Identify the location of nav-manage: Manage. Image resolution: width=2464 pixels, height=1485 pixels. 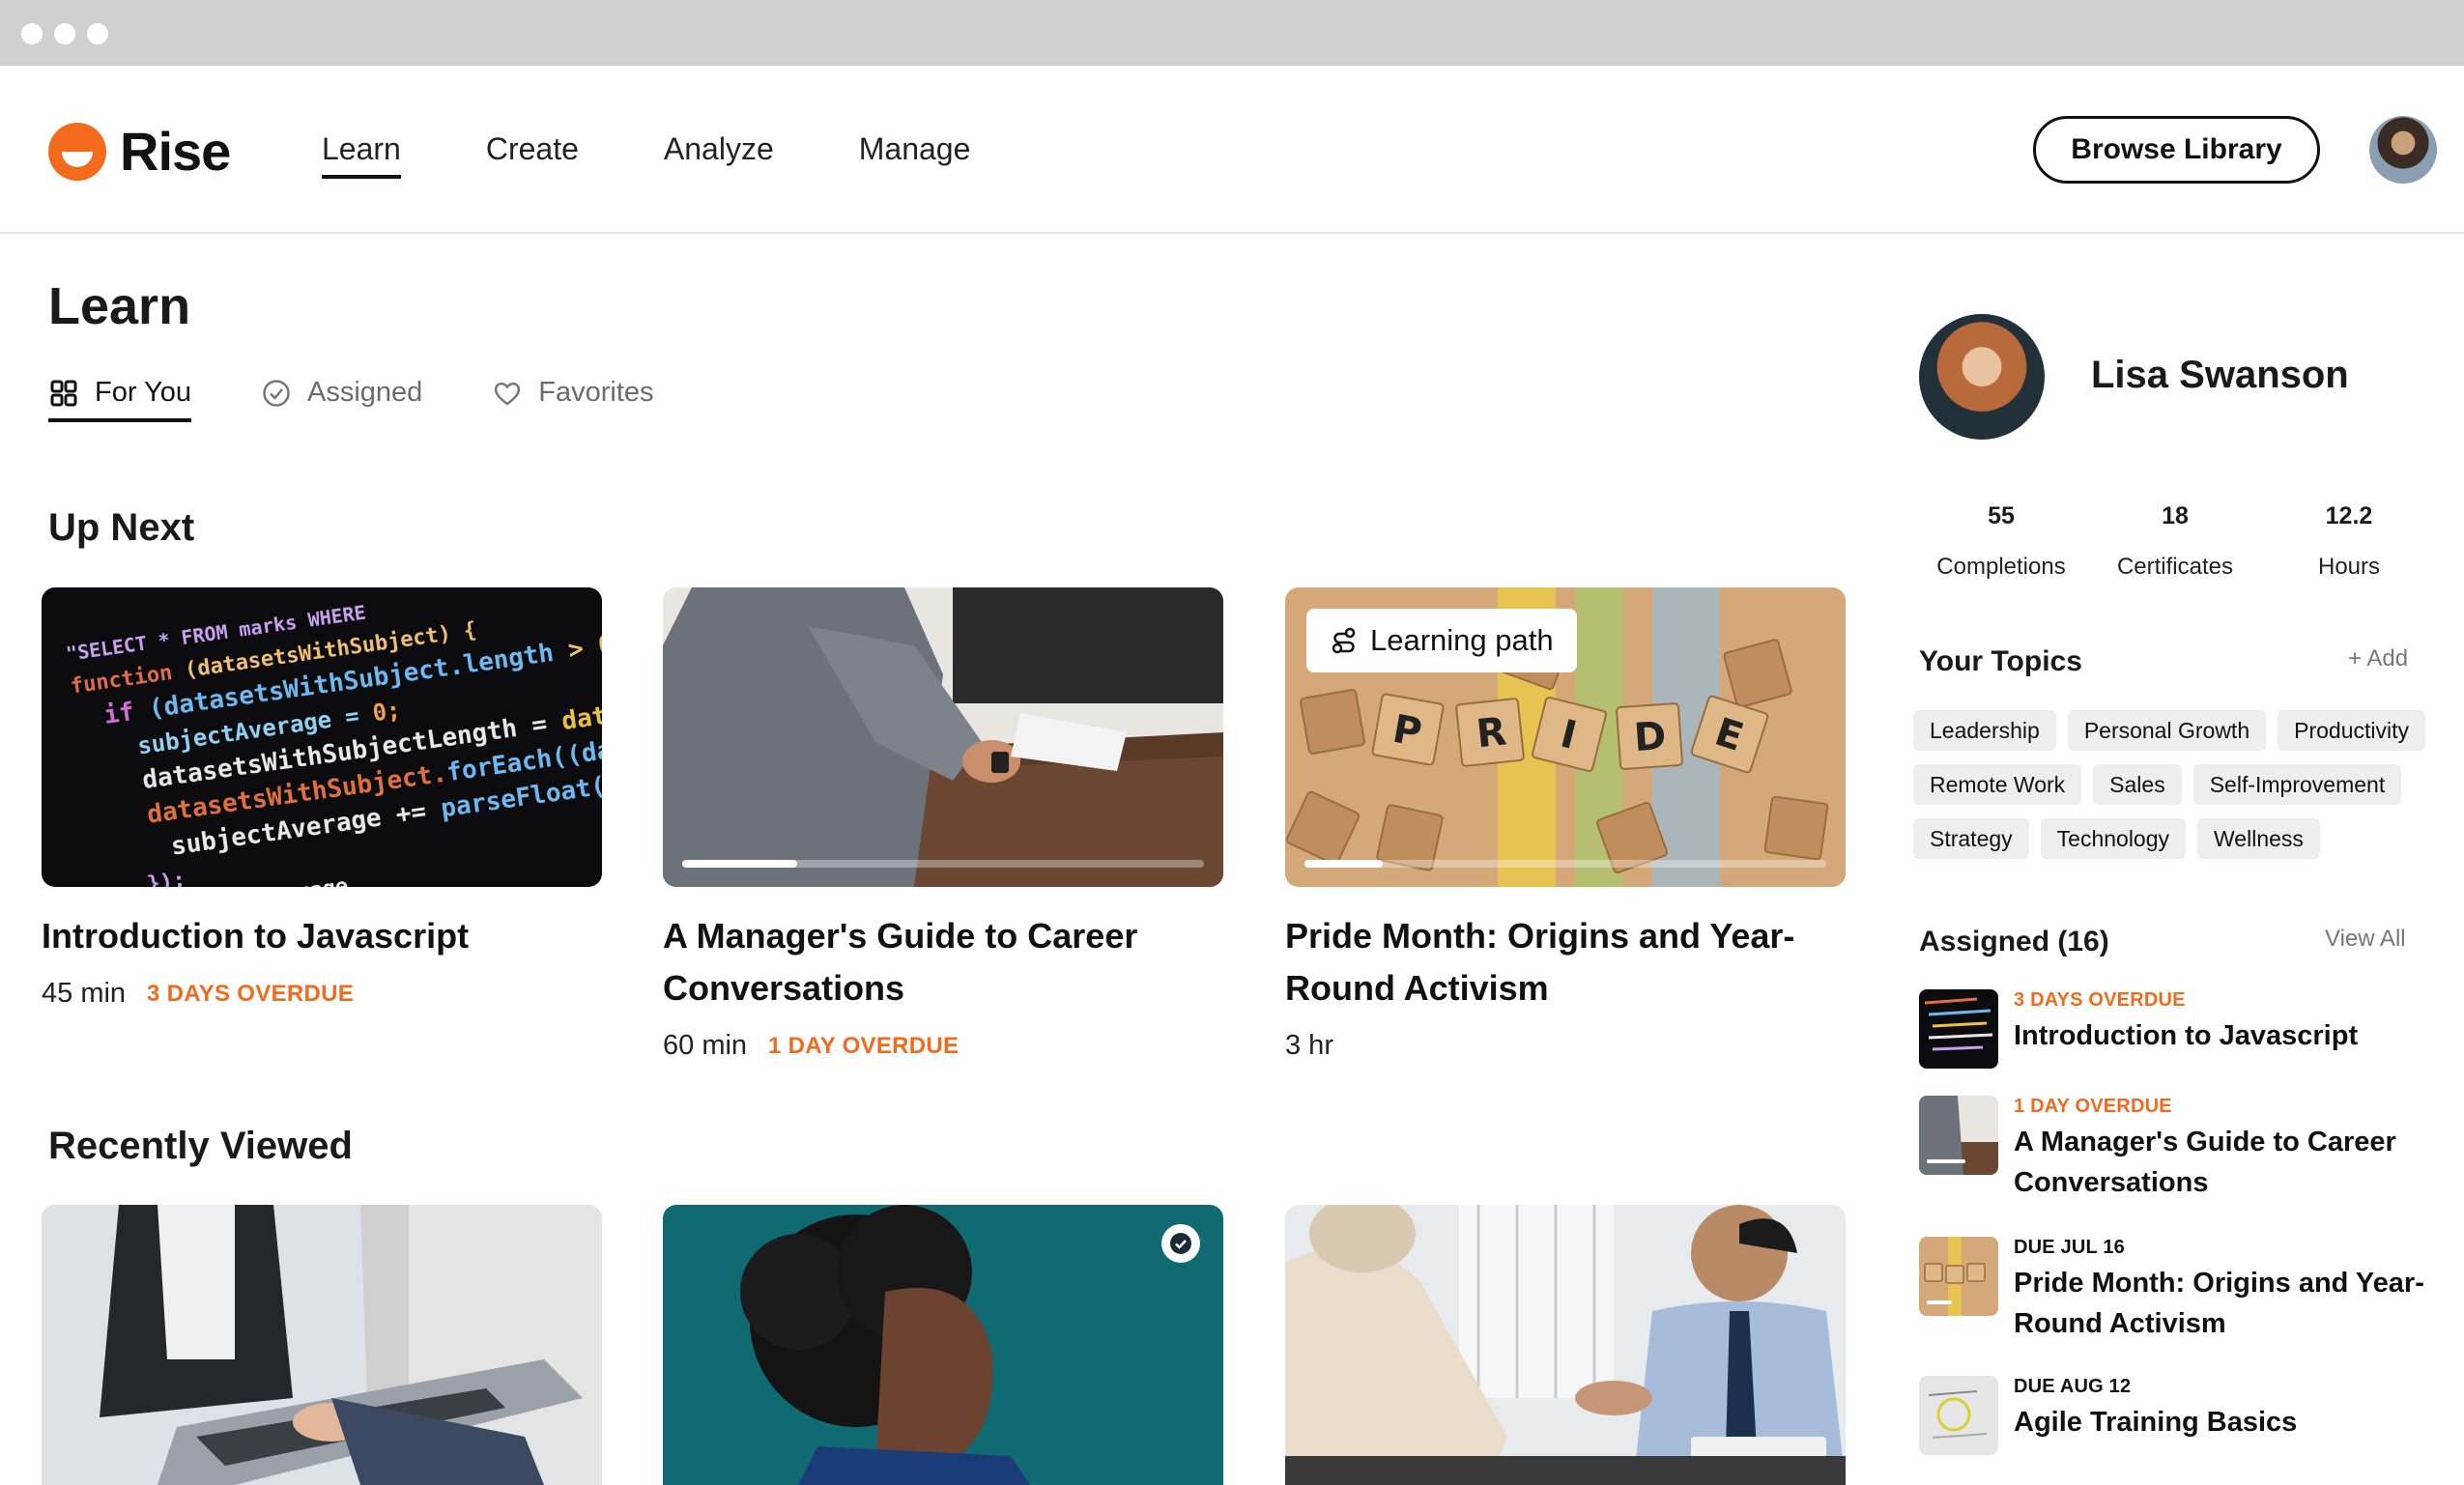
(915, 155).